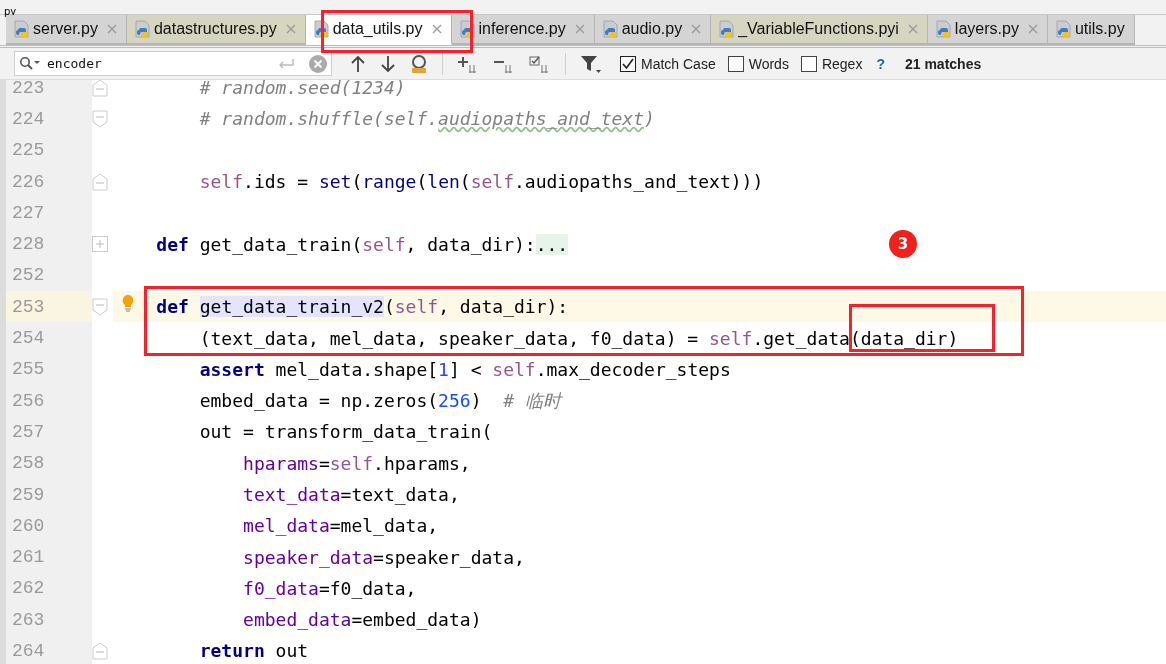 This screenshot has height=664, width=1166. What do you see at coordinates (49, 463) in the screenshot?
I see `line-number: 258` at bounding box center [49, 463].